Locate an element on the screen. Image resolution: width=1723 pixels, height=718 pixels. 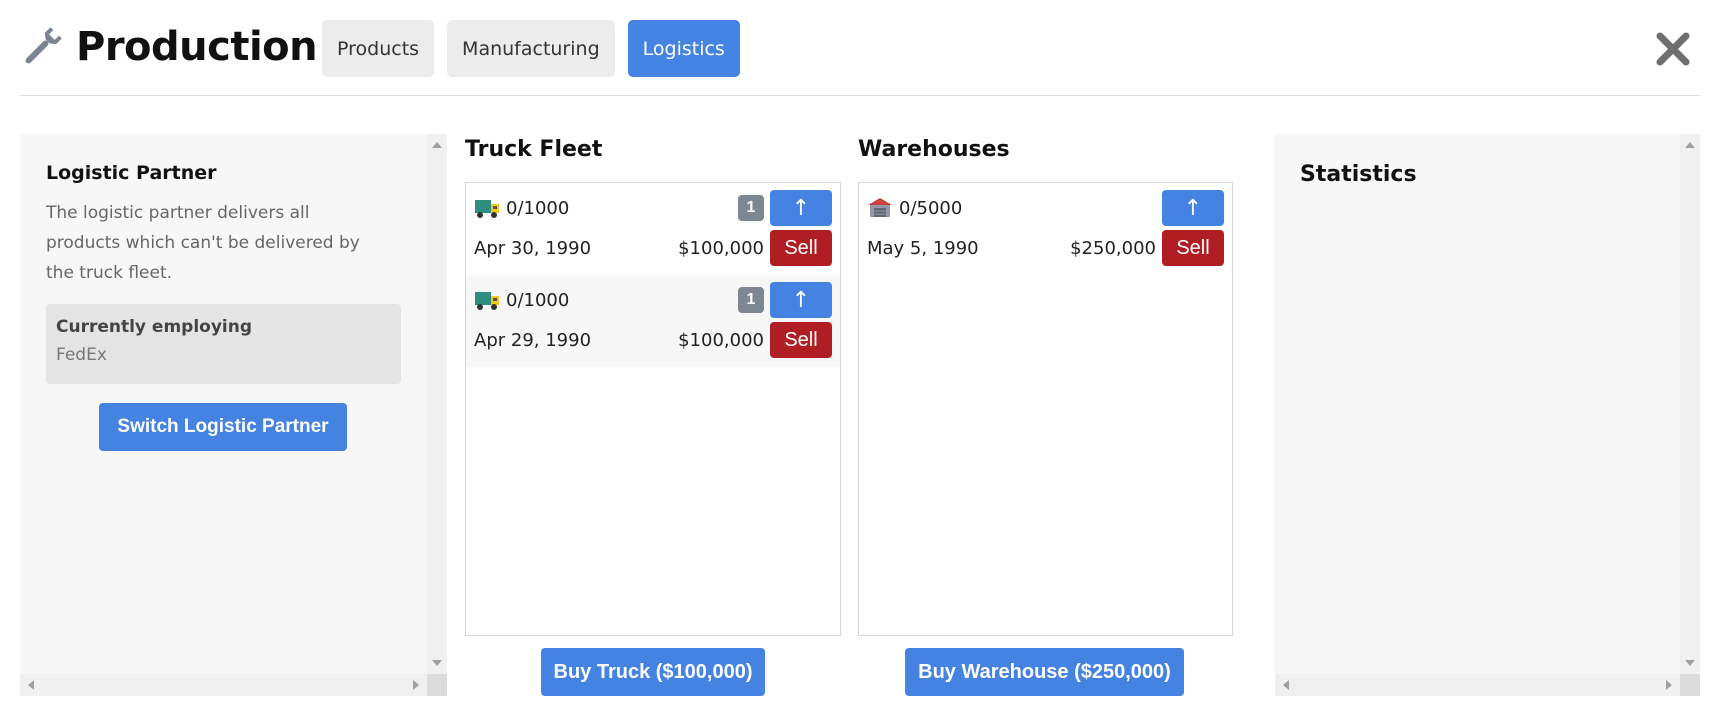
list-item: 0/1000 1 ↑ Apr 30, 1990 $100,000 Sell is located at coordinates (653, 229).